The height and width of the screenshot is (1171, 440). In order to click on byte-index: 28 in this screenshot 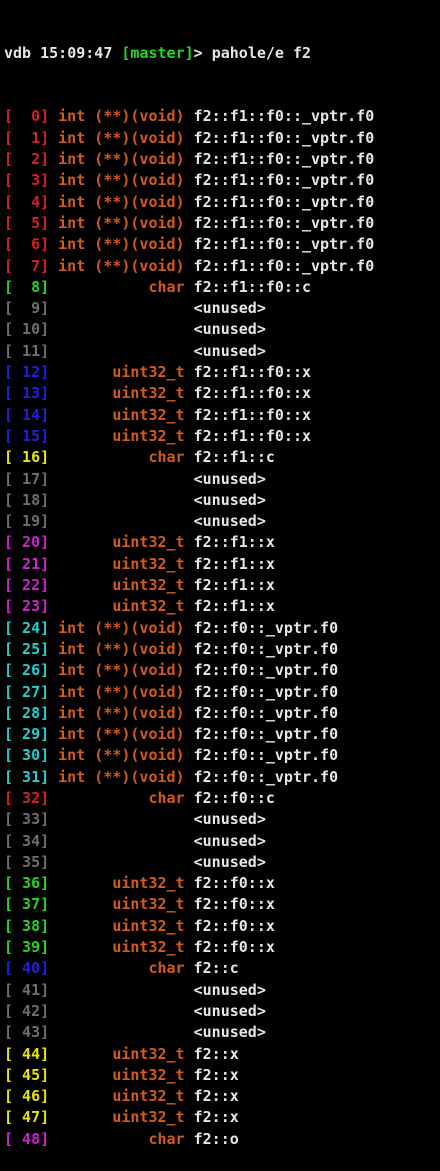, I will do `click(31, 712)`.